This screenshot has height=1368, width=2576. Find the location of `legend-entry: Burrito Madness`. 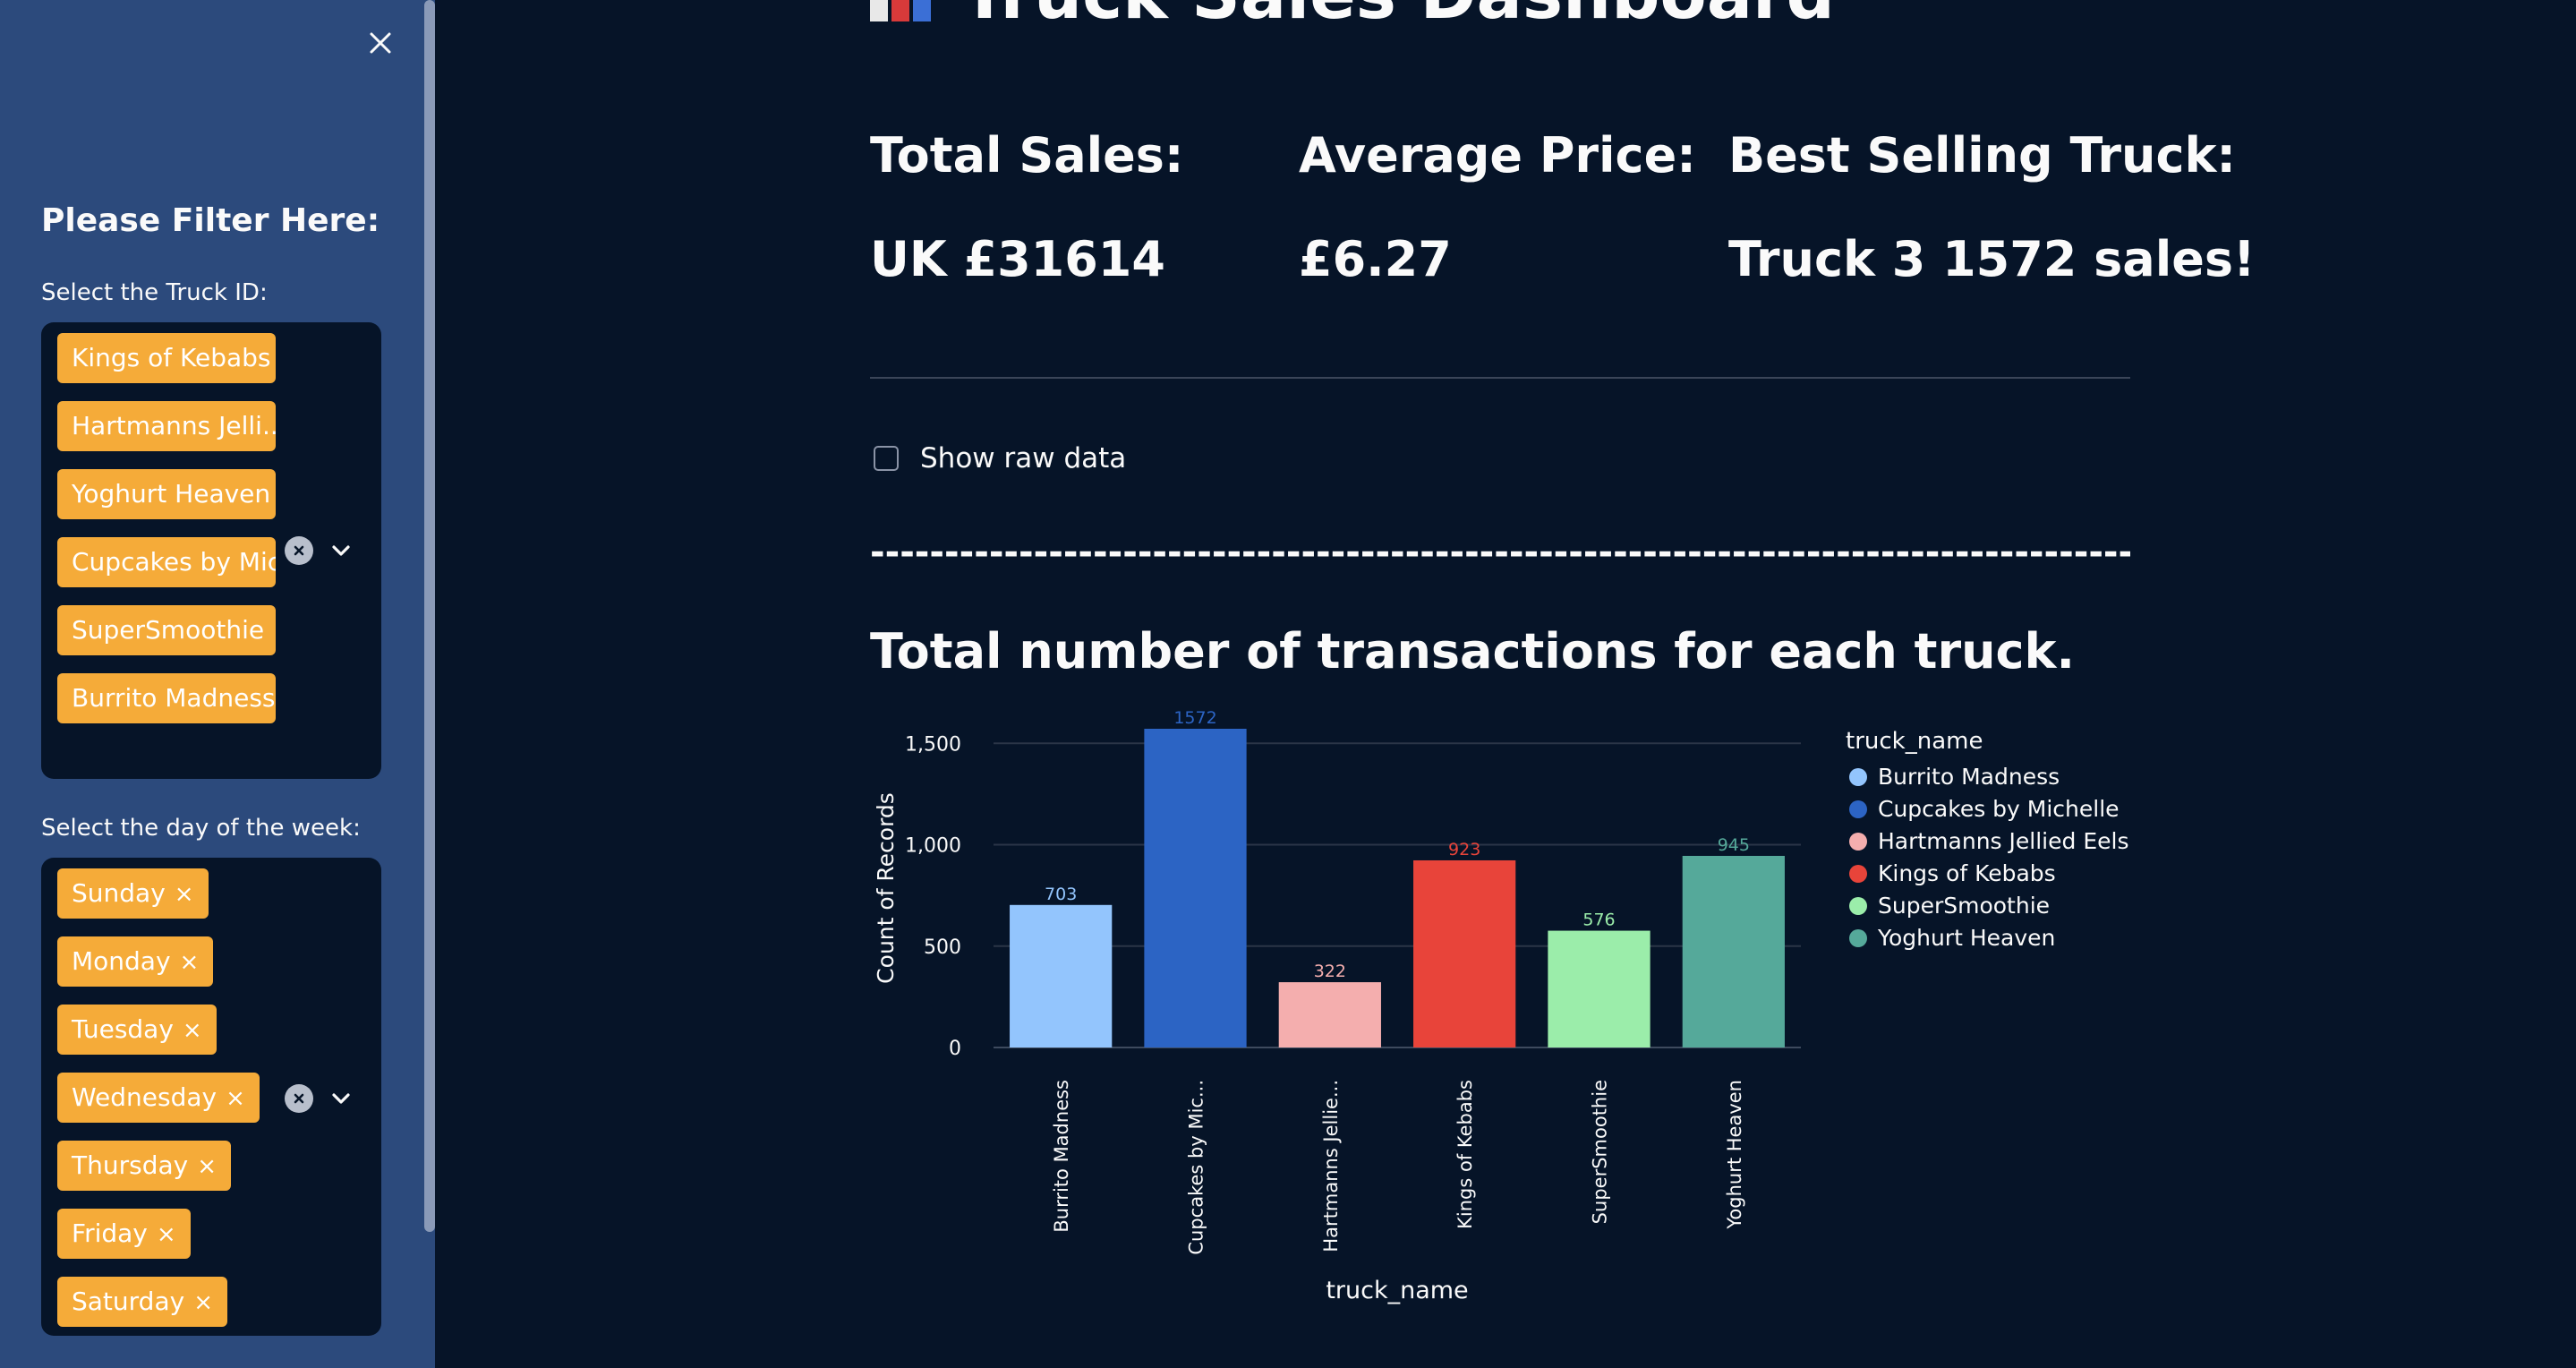

legend-entry: Burrito Madness is located at coordinates (1969, 777).